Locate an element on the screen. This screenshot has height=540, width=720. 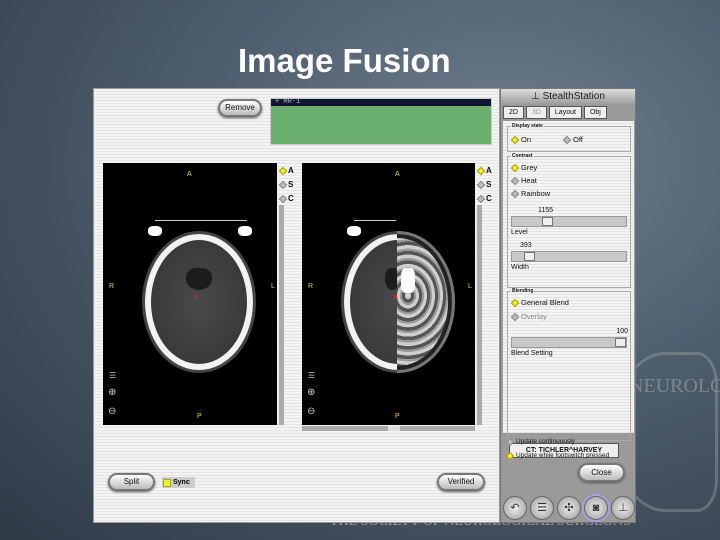
level-label: Level is located at coordinates (519, 232).